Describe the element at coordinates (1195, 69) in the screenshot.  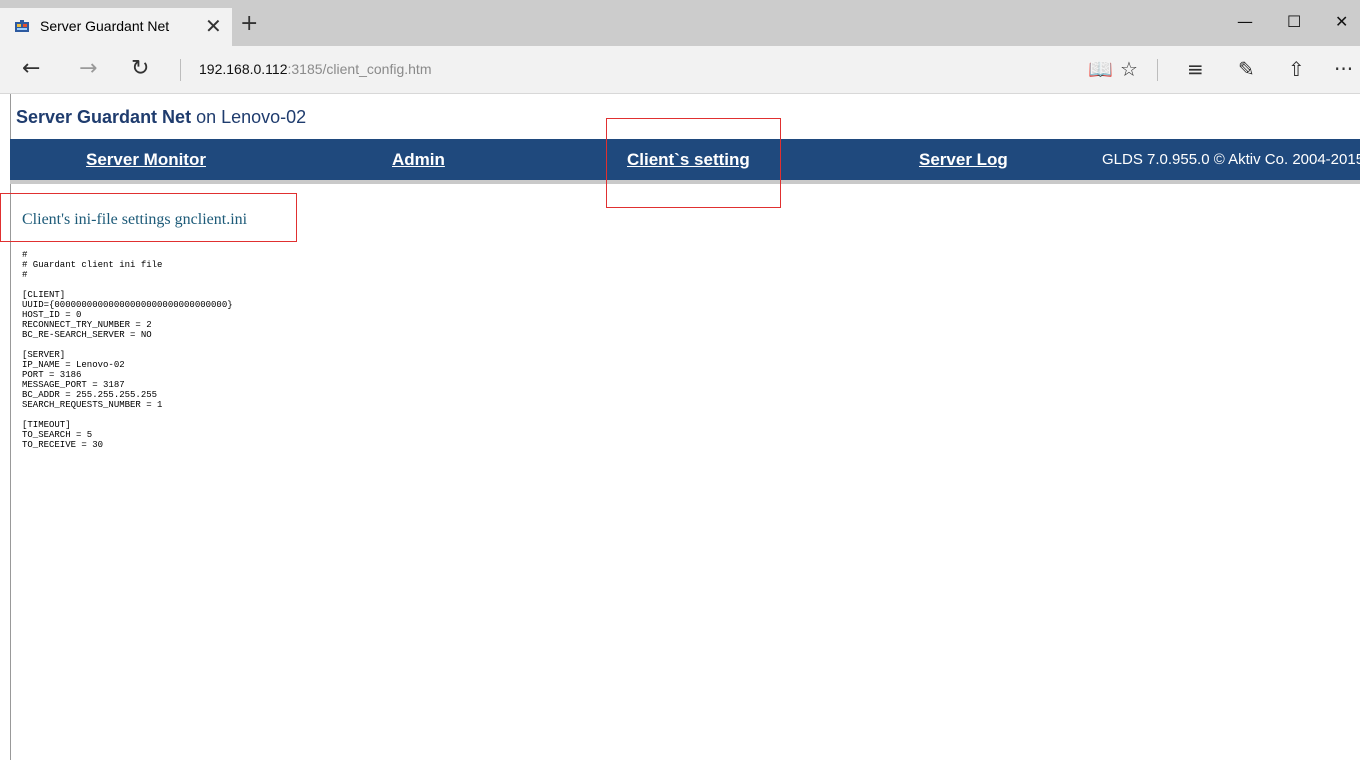
I see `hub-icon: ≡` at that location.